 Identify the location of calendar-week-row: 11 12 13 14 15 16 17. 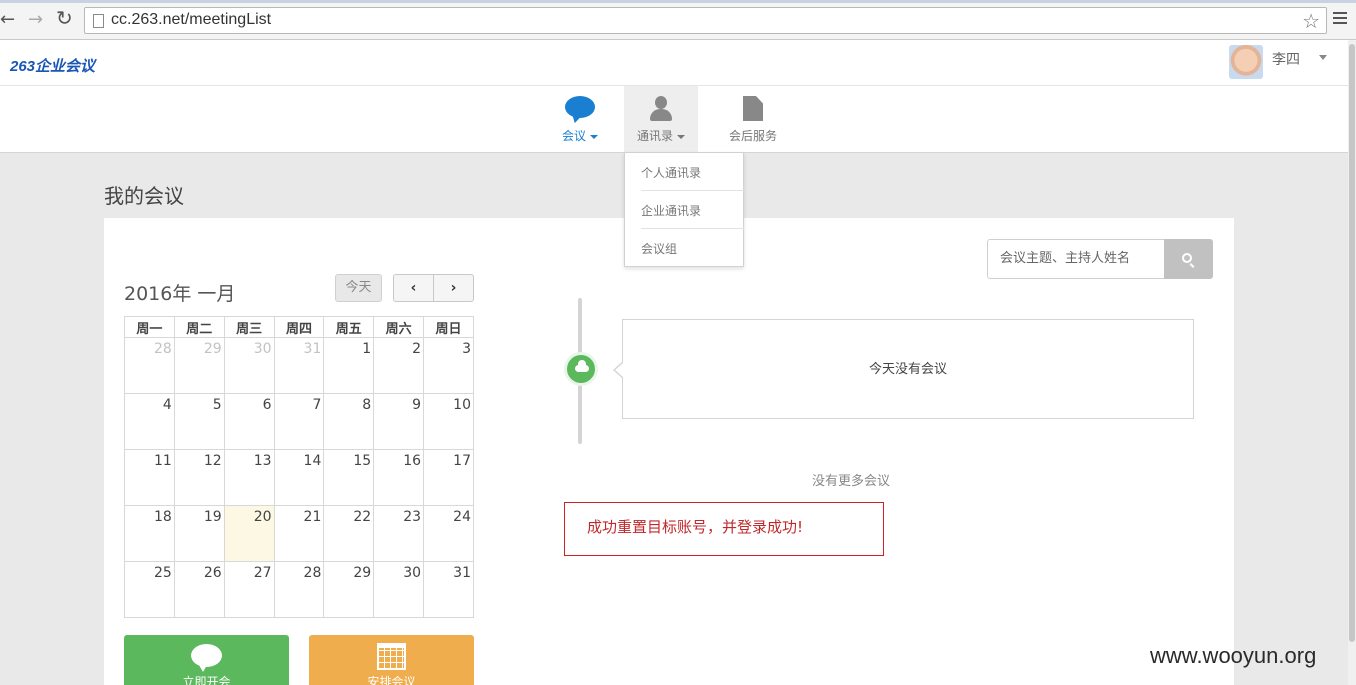
(299, 477).